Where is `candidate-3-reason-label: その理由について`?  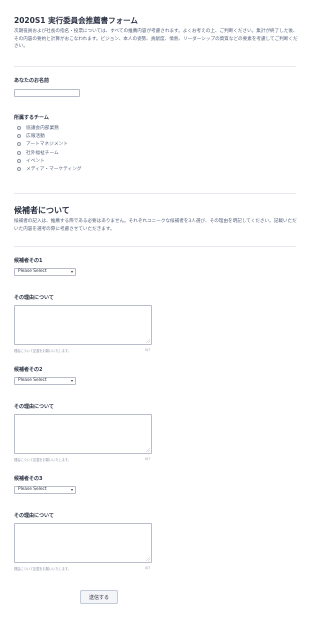
candidate-3-reason-label: その理由について is located at coordinates (34, 516).